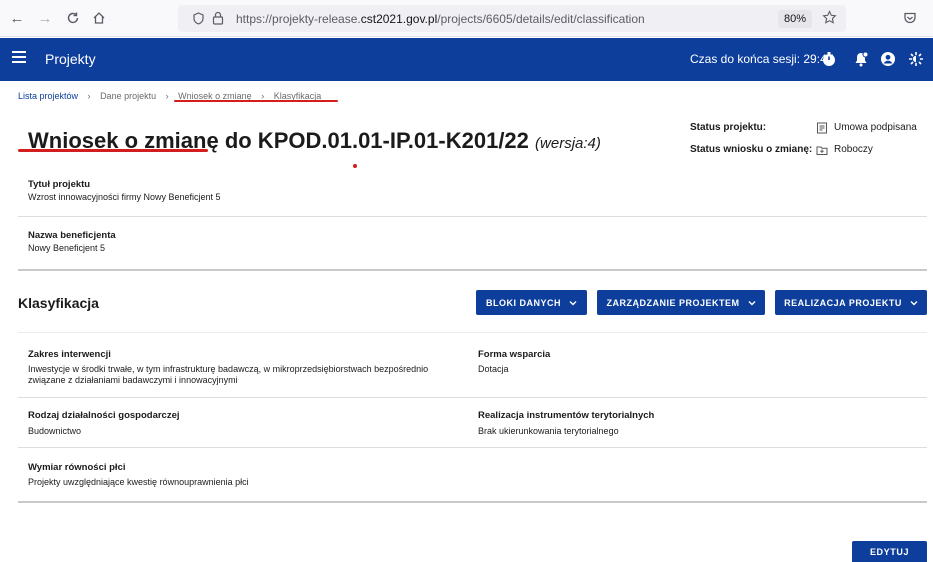 The height and width of the screenshot is (562, 933). What do you see at coordinates (58, 303) in the screenshot?
I see `section-title: Klasyfikacja` at bounding box center [58, 303].